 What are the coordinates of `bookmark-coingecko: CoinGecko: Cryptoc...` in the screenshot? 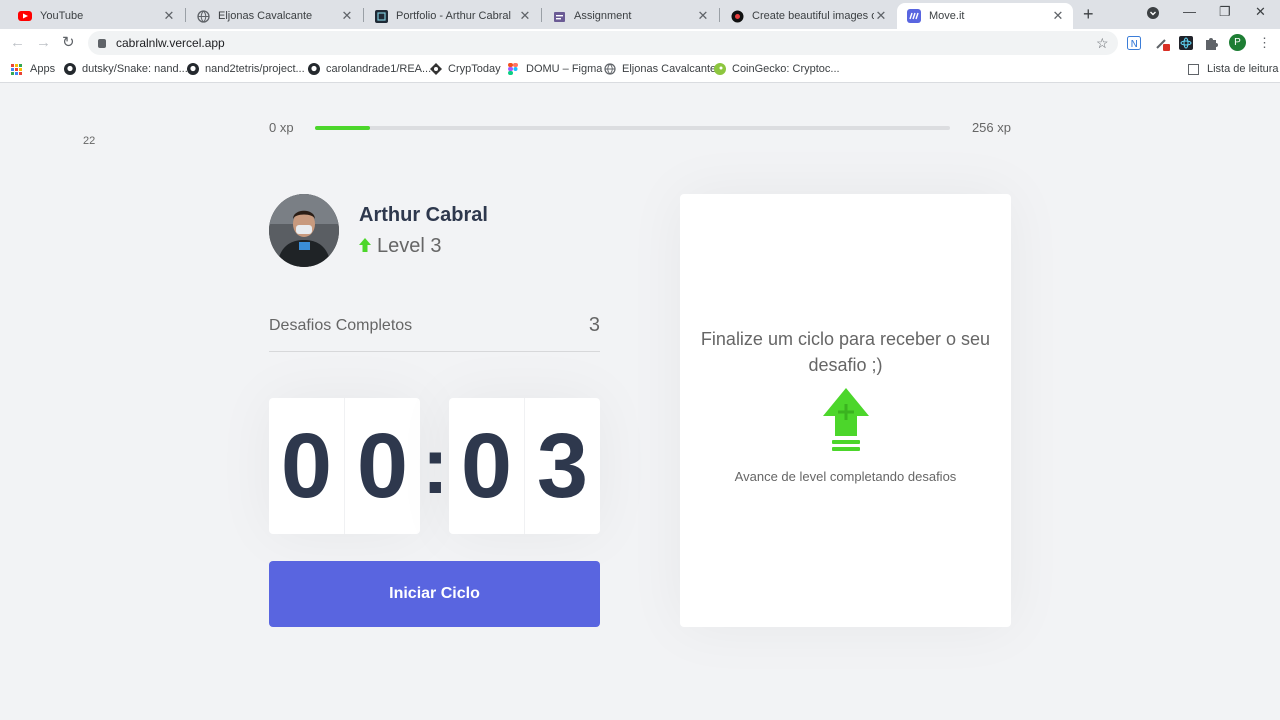 It's located at (777, 69).